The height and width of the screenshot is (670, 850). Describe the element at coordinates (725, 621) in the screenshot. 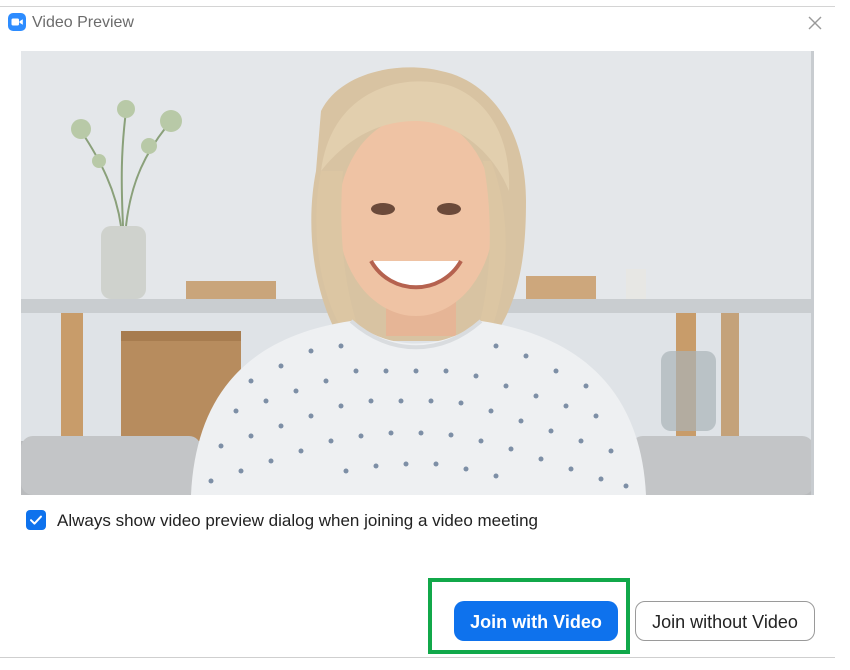

I see `join-without-video-button: Join without Video` at that location.